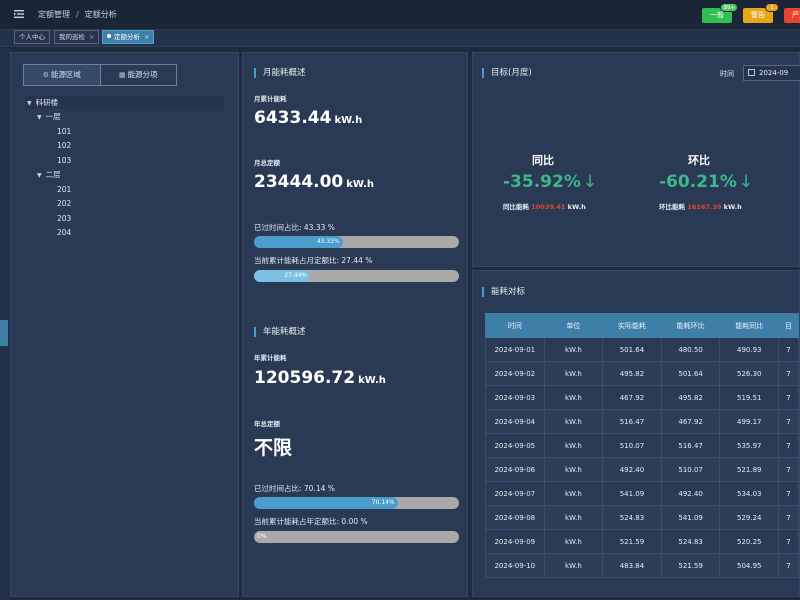 The width and height of the screenshot is (800, 600). What do you see at coordinates (642, 541) in the screenshot?
I see `table-row: 2024-09-09 kW.h 521.59 524.83 520.25 7` at bounding box center [642, 541].